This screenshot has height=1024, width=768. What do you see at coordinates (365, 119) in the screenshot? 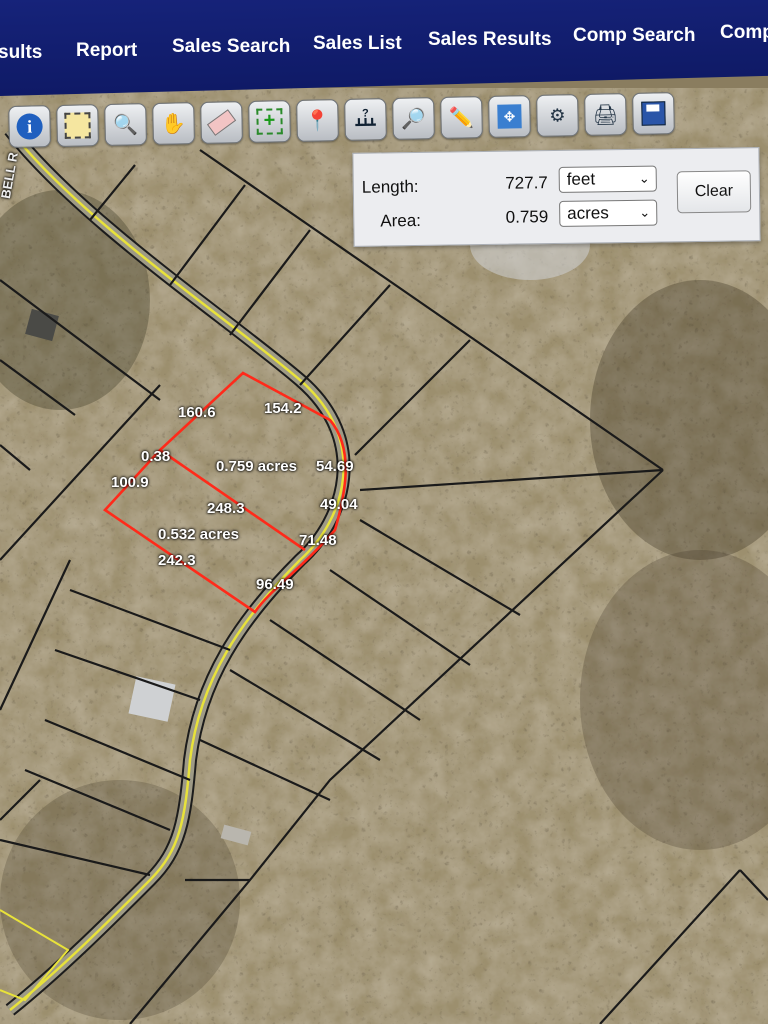
I see `measure-icon: ? ┻┻┻` at bounding box center [365, 119].